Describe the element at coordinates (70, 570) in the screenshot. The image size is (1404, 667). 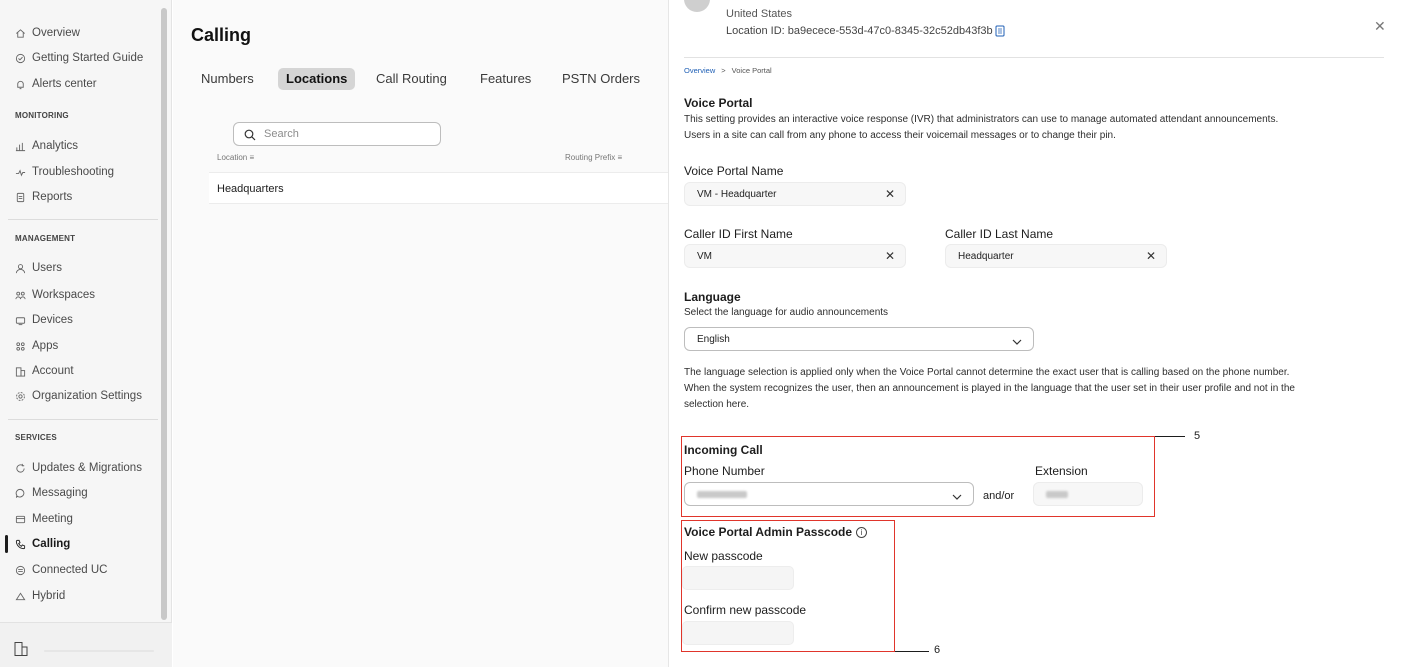
I see `sidebar-item-label: Connected UC` at that location.